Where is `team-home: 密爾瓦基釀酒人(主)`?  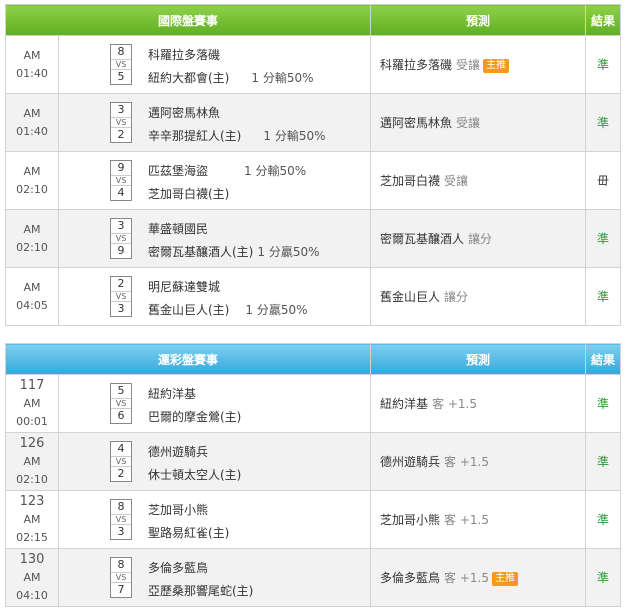 team-home: 密爾瓦基釀酒人(主) is located at coordinates (200, 252).